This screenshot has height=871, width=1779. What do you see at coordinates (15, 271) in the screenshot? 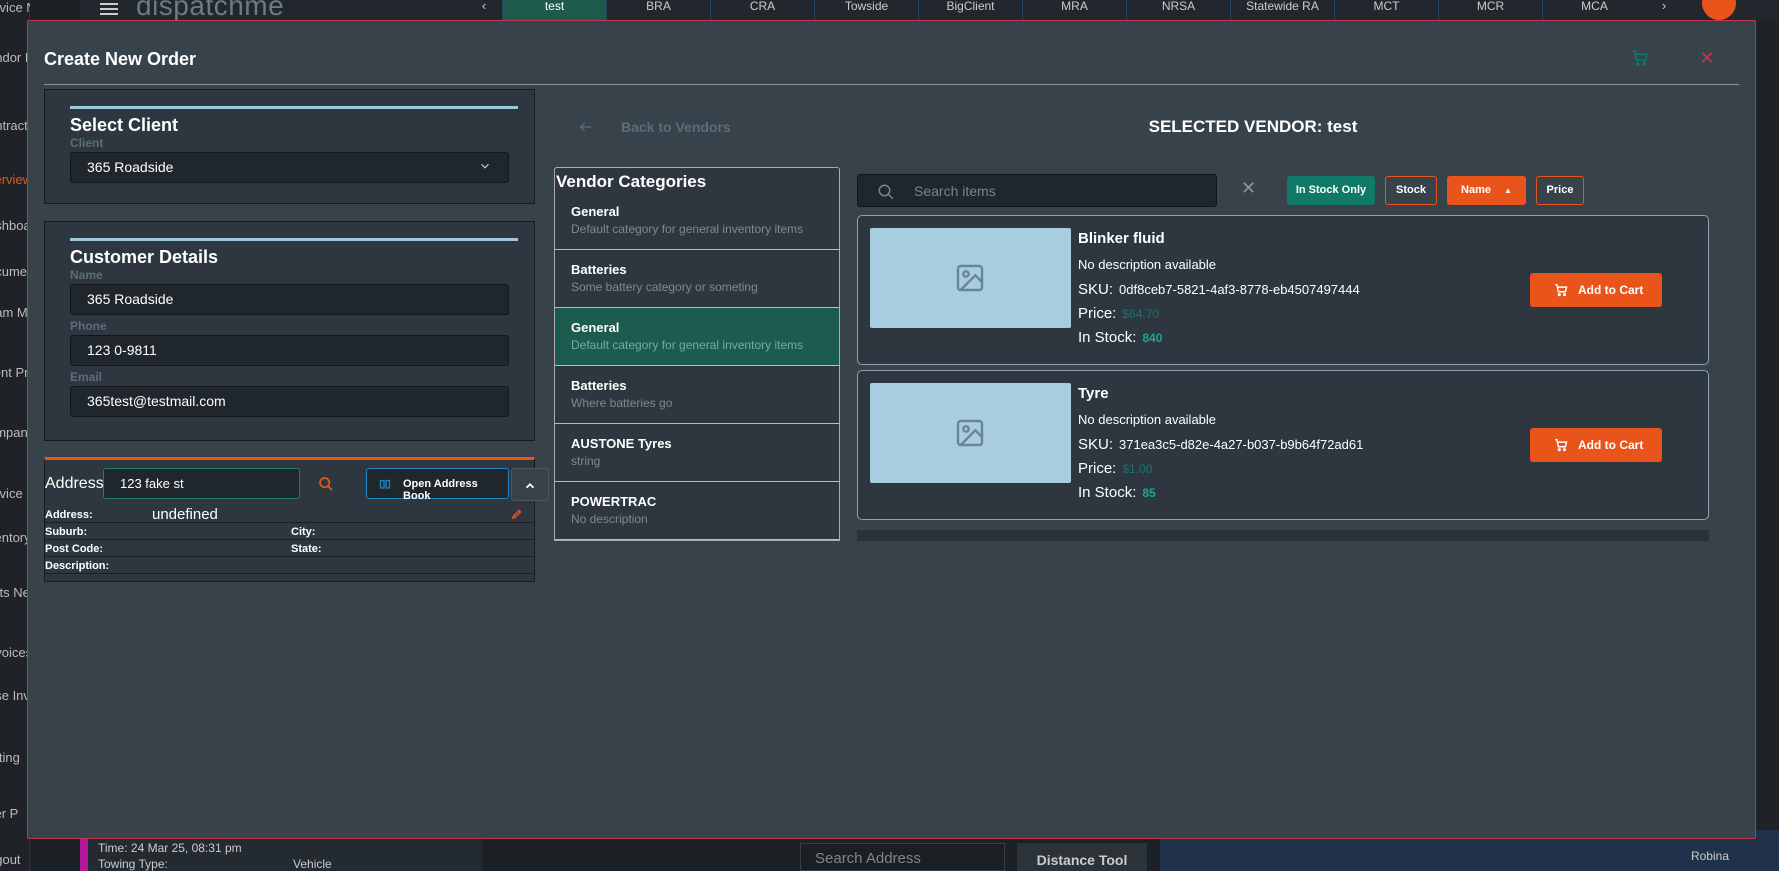
I see `sidebar-item: ocument` at bounding box center [15, 271].